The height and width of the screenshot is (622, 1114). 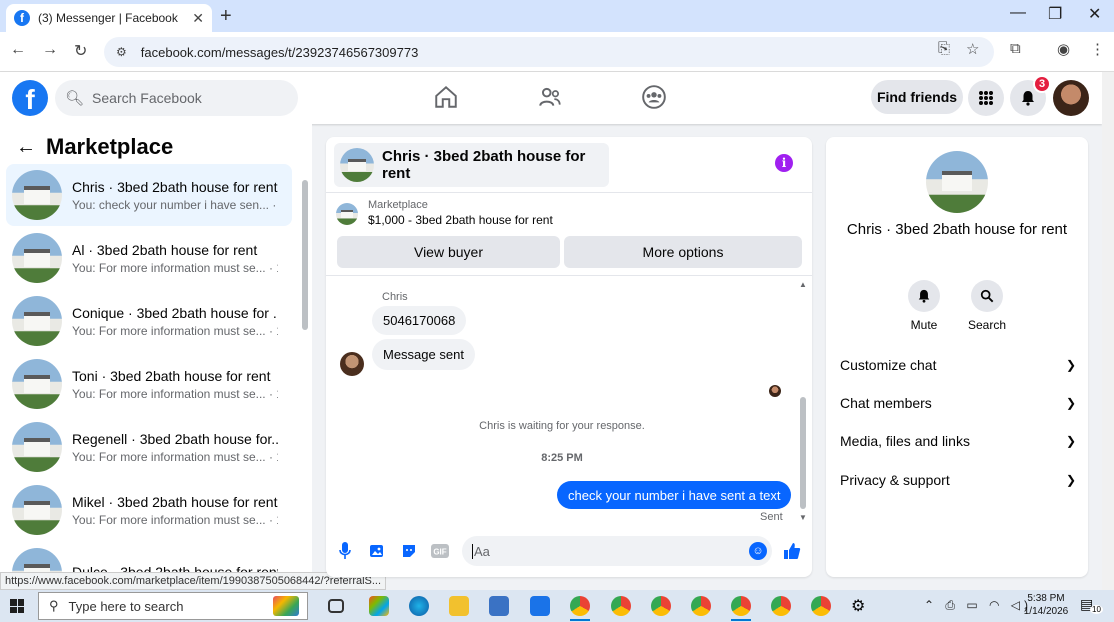 I want to click on browser-menu-icon: ⋮, so click(x=1097, y=49).